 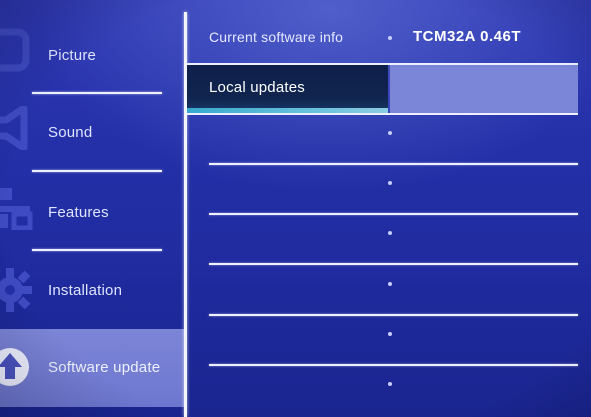 I want to click on sidebar-item-label: Picture, so click(x=72, y=55).